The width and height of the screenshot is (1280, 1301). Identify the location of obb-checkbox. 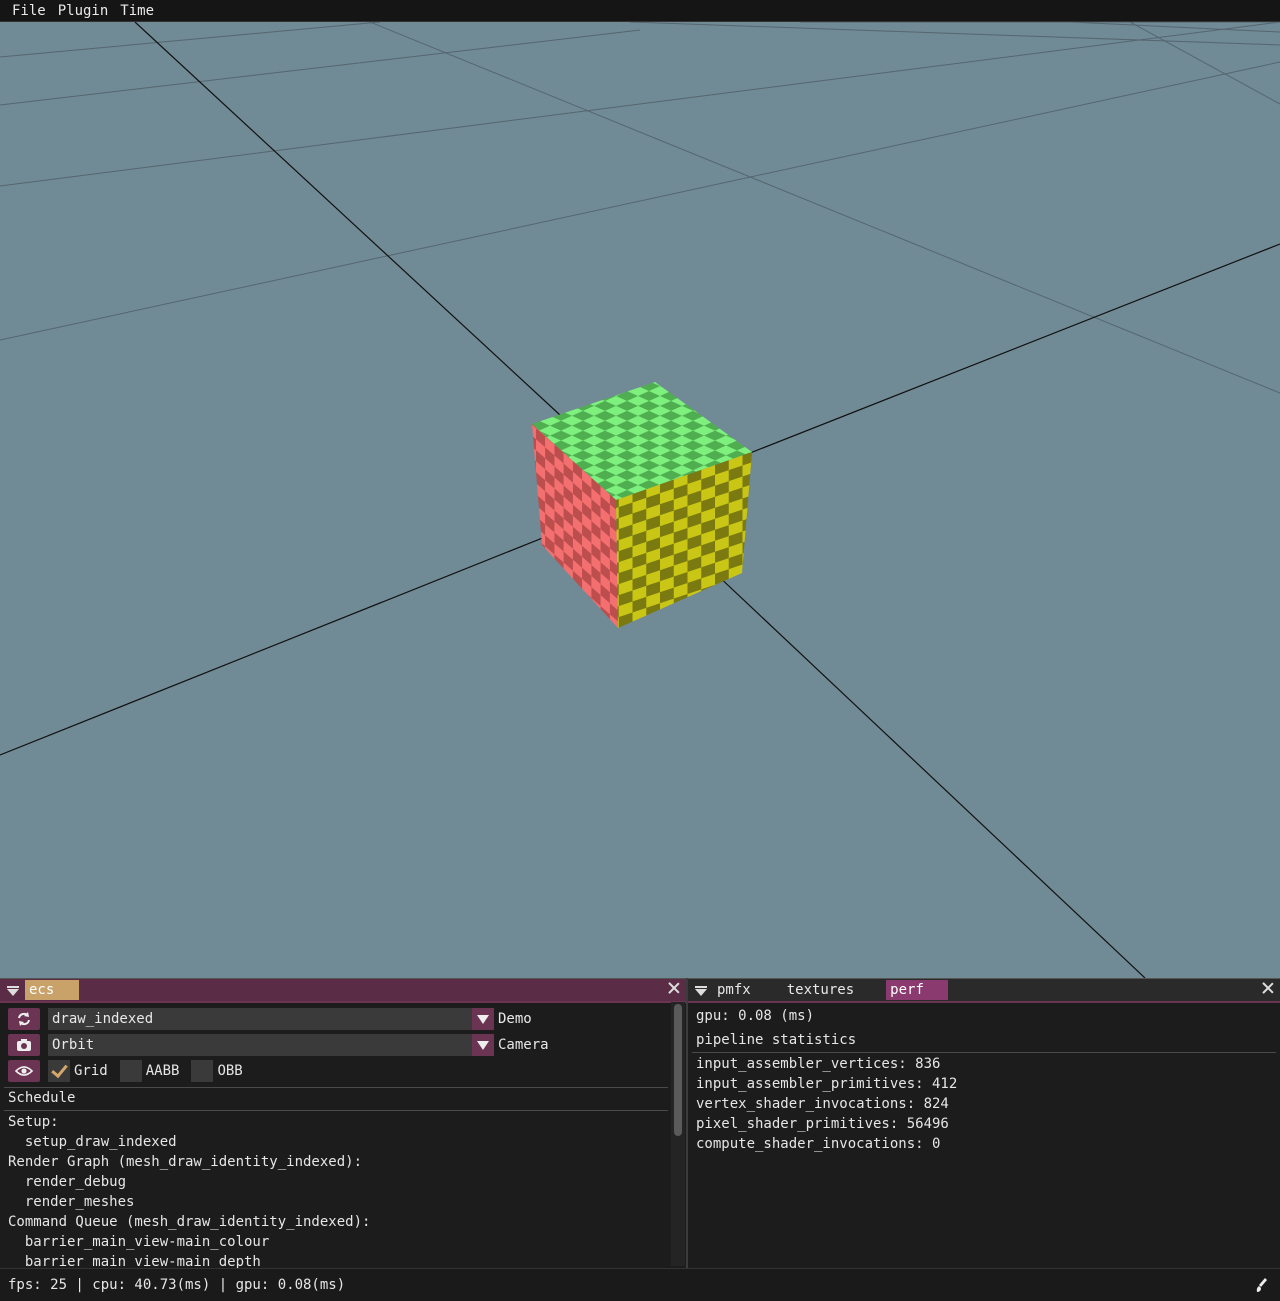
(202, 1071).